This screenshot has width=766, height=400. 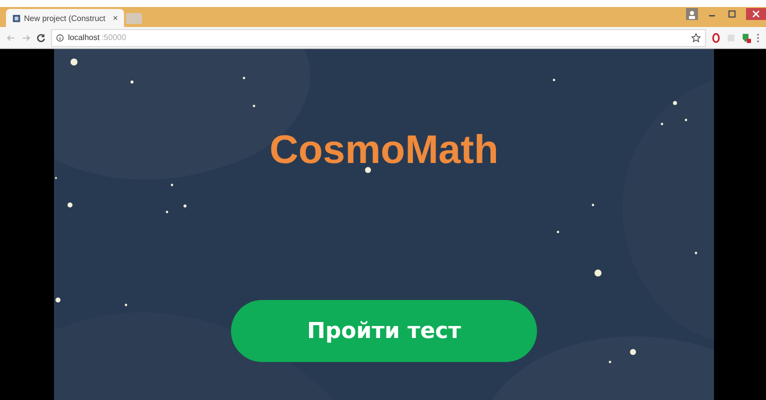 What do you see at coordinates (758, 37) in the screenshot?
I see `menu-icon` at bounding box center [758, 37].